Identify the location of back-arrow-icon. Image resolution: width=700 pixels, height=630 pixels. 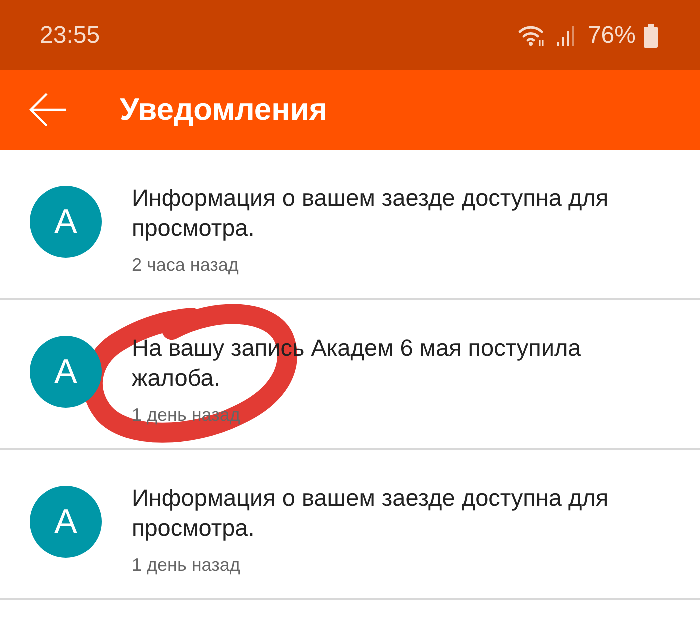
(48, 110).